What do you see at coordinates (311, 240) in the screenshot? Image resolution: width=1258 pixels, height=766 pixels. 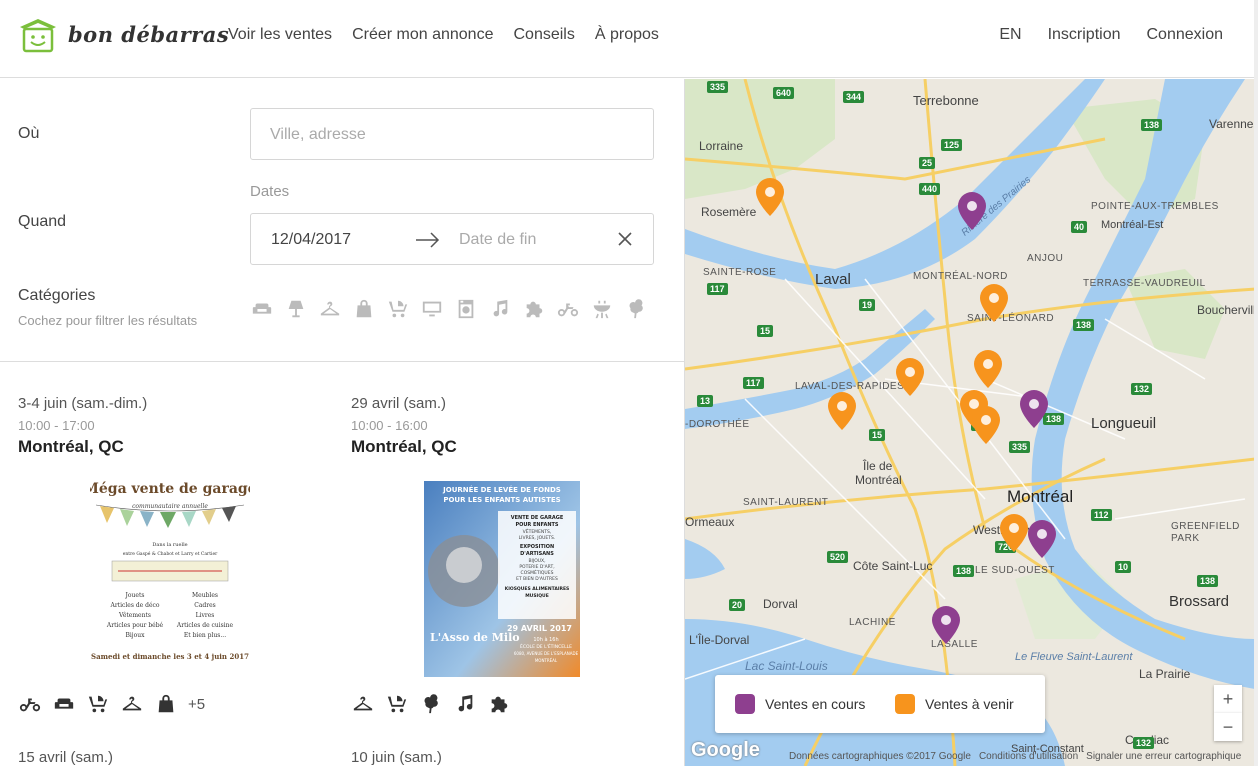 I see `start-date: 12/04/2017` at bounding box center [311, 240].